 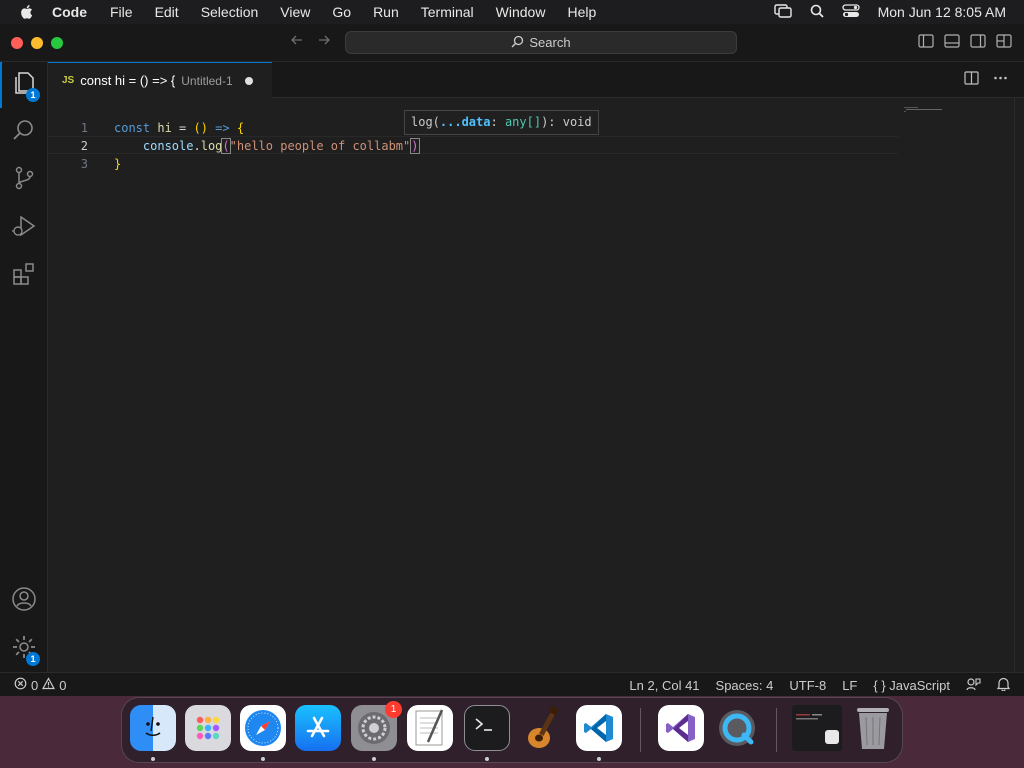 I want to click on menu-go: Go, so click(x=341, y=12).